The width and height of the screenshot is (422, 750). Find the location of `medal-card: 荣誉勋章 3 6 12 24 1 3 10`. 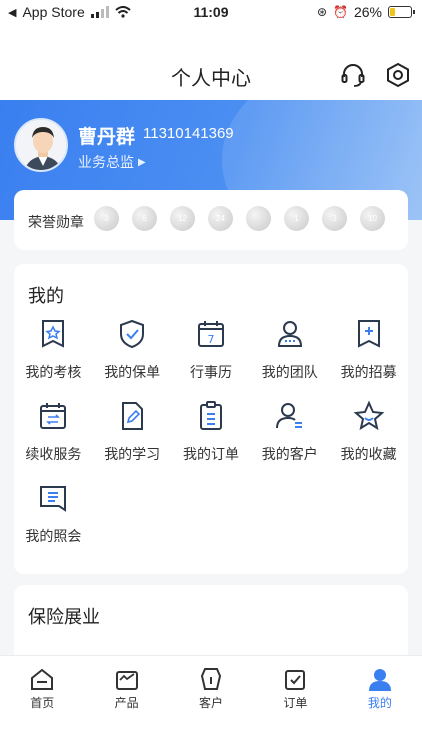

medal-card: 荣誉勋章 3 6 12 24 1 3 10 is located at coordinates (211, 220).